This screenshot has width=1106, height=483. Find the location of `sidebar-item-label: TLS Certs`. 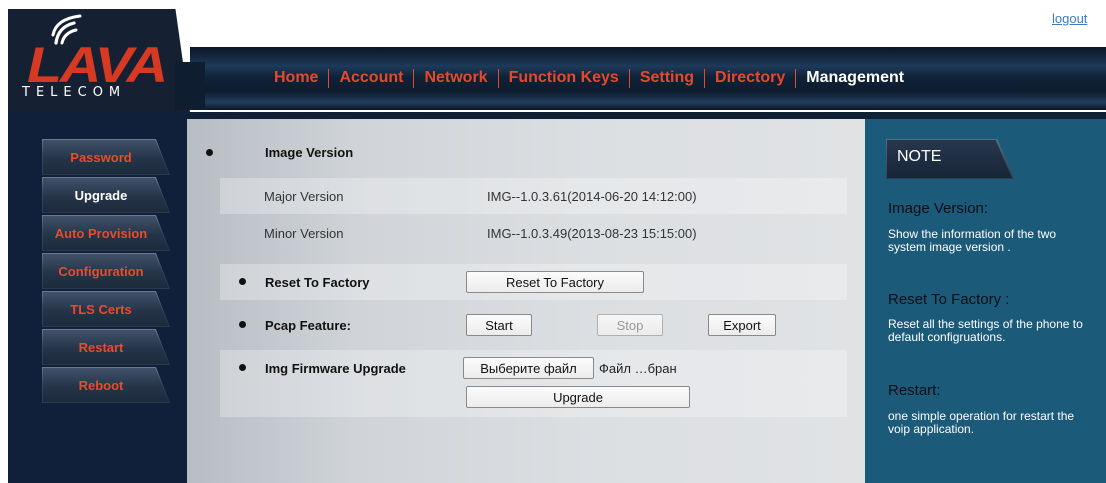

sidebar-item-label: TLS Certs is located at coordinates (101, 309).